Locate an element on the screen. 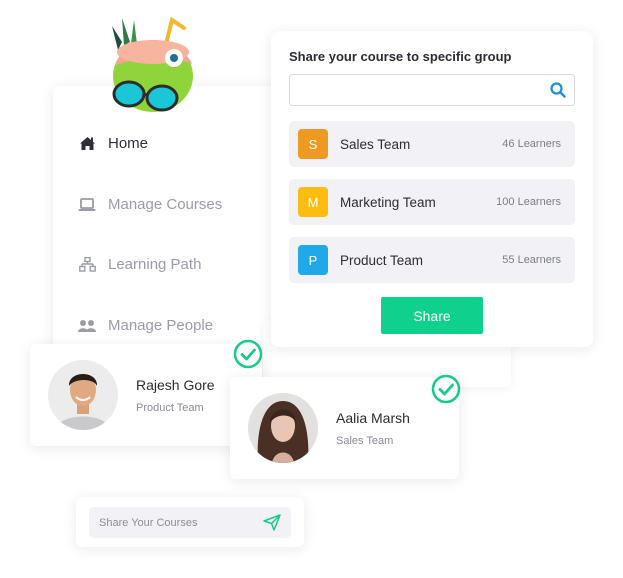 This screenshot has height=578, width=623. group-initial-badge: S is located at coordinates (313, 144).